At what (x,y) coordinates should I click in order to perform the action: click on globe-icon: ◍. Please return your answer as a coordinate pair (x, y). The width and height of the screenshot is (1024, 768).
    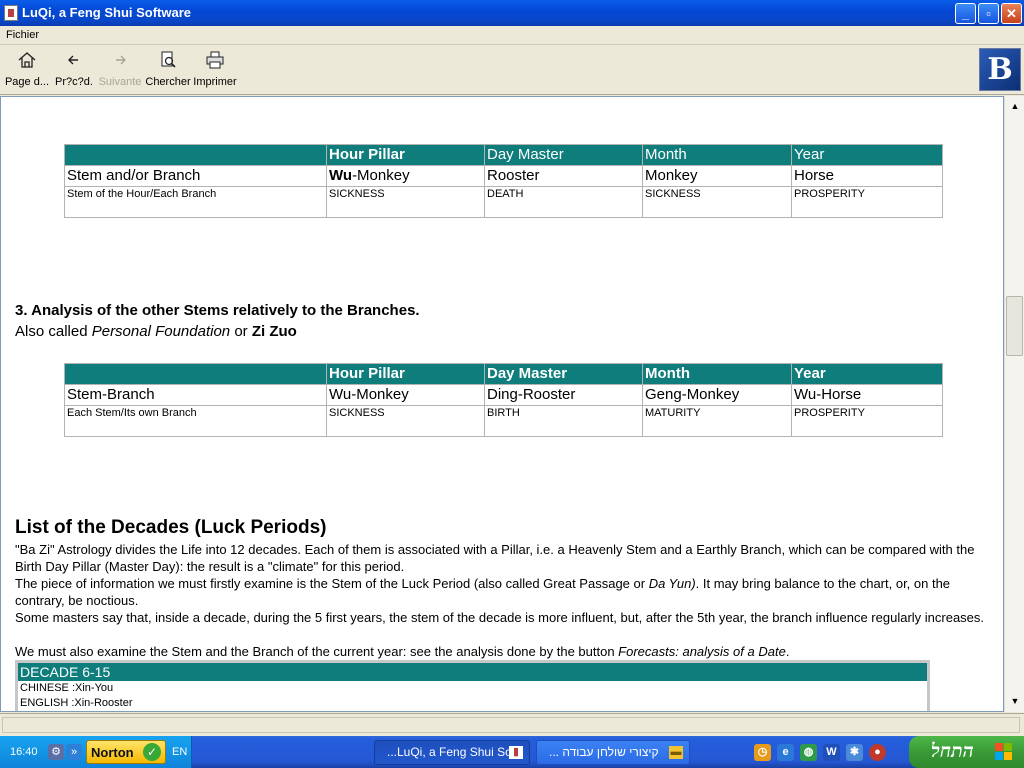
    Looking at the image, I should click on (808, 752).